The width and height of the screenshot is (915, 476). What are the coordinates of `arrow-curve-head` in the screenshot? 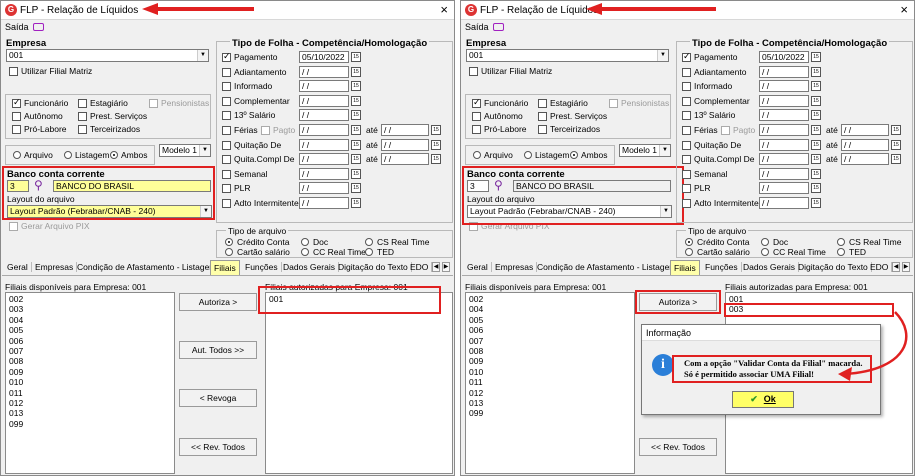 It's located at (845, 374).